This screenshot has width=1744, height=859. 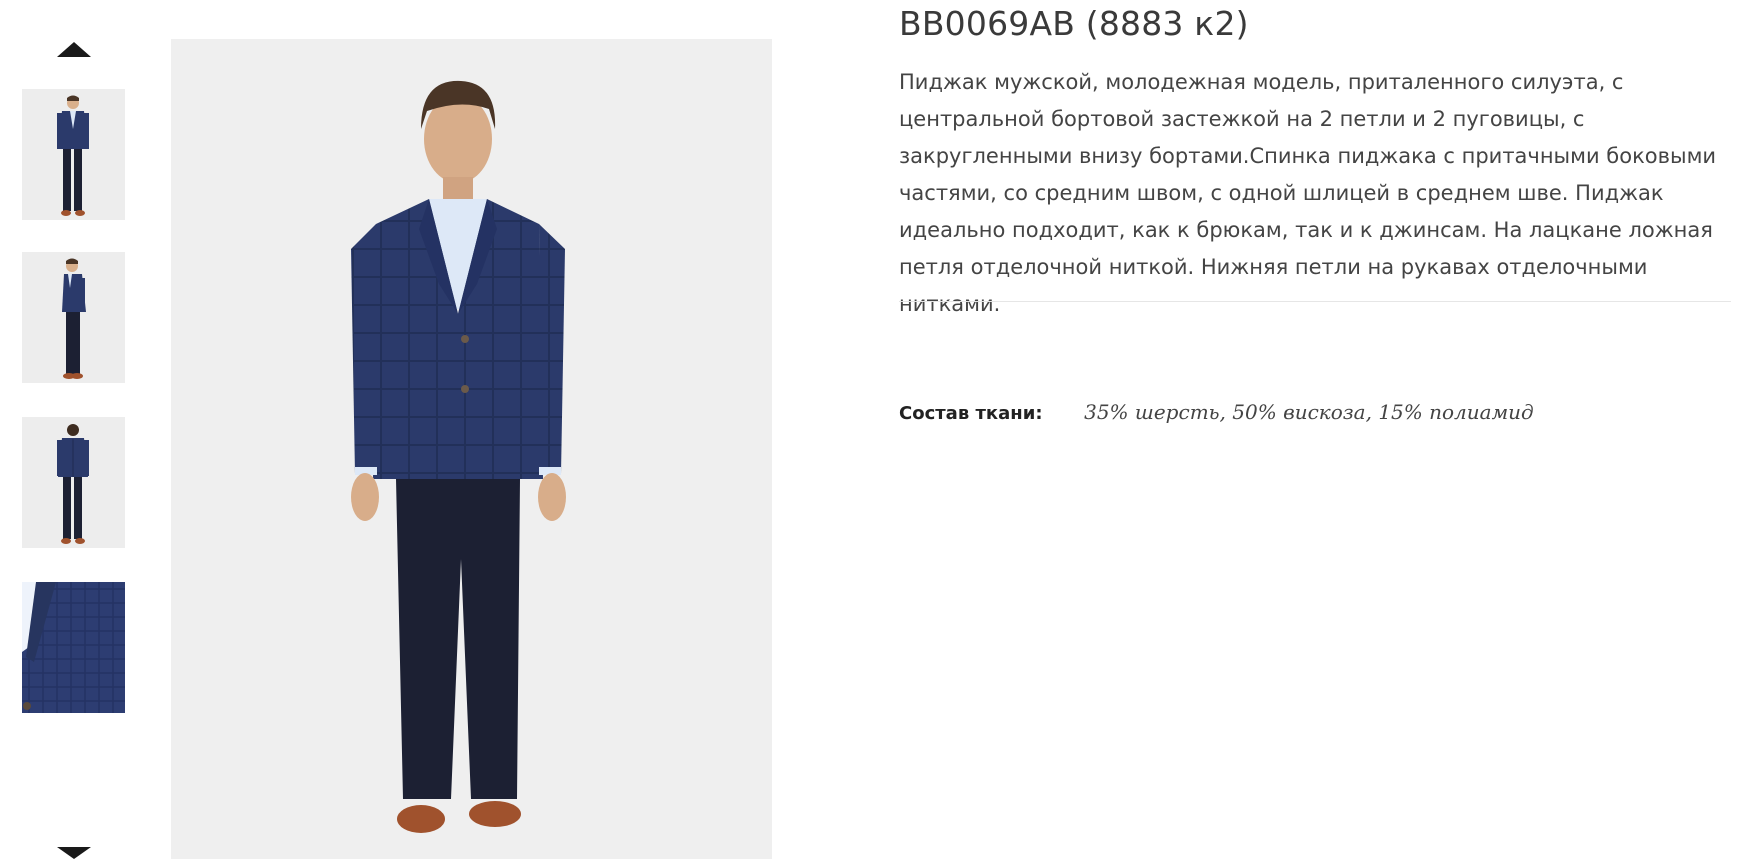 I want to click on thumbnail-closeup, so click(x=73, y=647).